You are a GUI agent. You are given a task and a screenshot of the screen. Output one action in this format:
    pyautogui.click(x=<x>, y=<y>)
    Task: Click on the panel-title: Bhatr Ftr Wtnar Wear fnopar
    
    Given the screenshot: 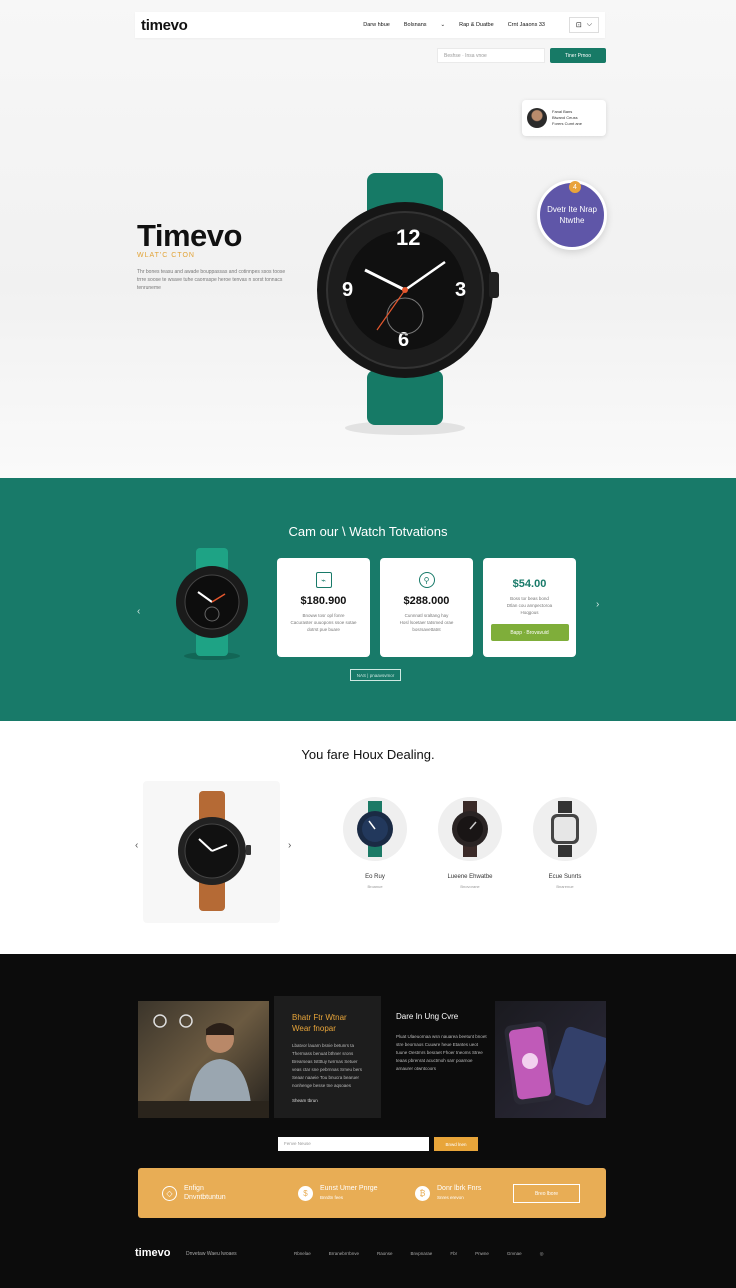 What is the action you would take?
    pyautogui.click(x=319, y=1023)
    